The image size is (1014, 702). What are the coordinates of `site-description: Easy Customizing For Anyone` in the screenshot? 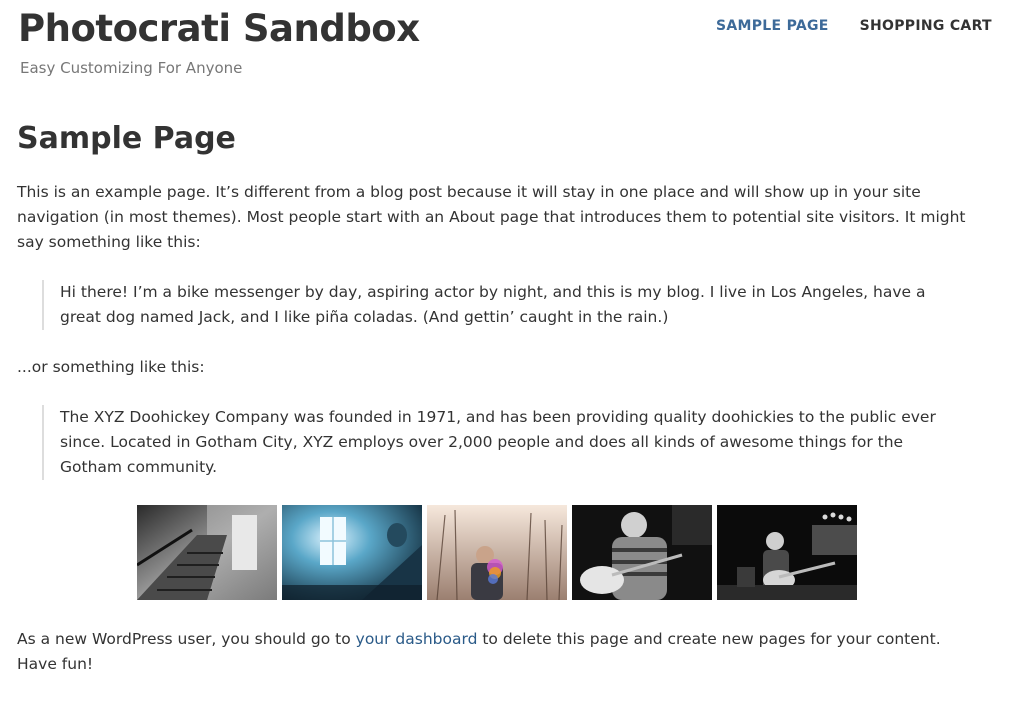 It's located at (131, 68).